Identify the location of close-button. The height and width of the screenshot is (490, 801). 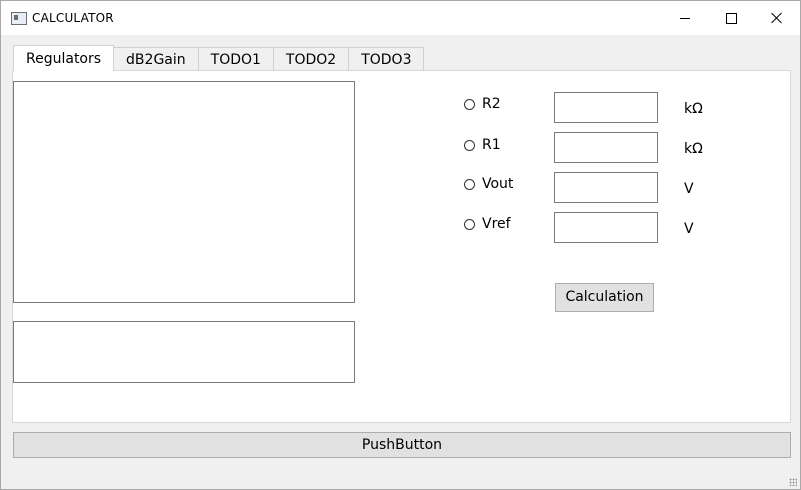
(777, 18).